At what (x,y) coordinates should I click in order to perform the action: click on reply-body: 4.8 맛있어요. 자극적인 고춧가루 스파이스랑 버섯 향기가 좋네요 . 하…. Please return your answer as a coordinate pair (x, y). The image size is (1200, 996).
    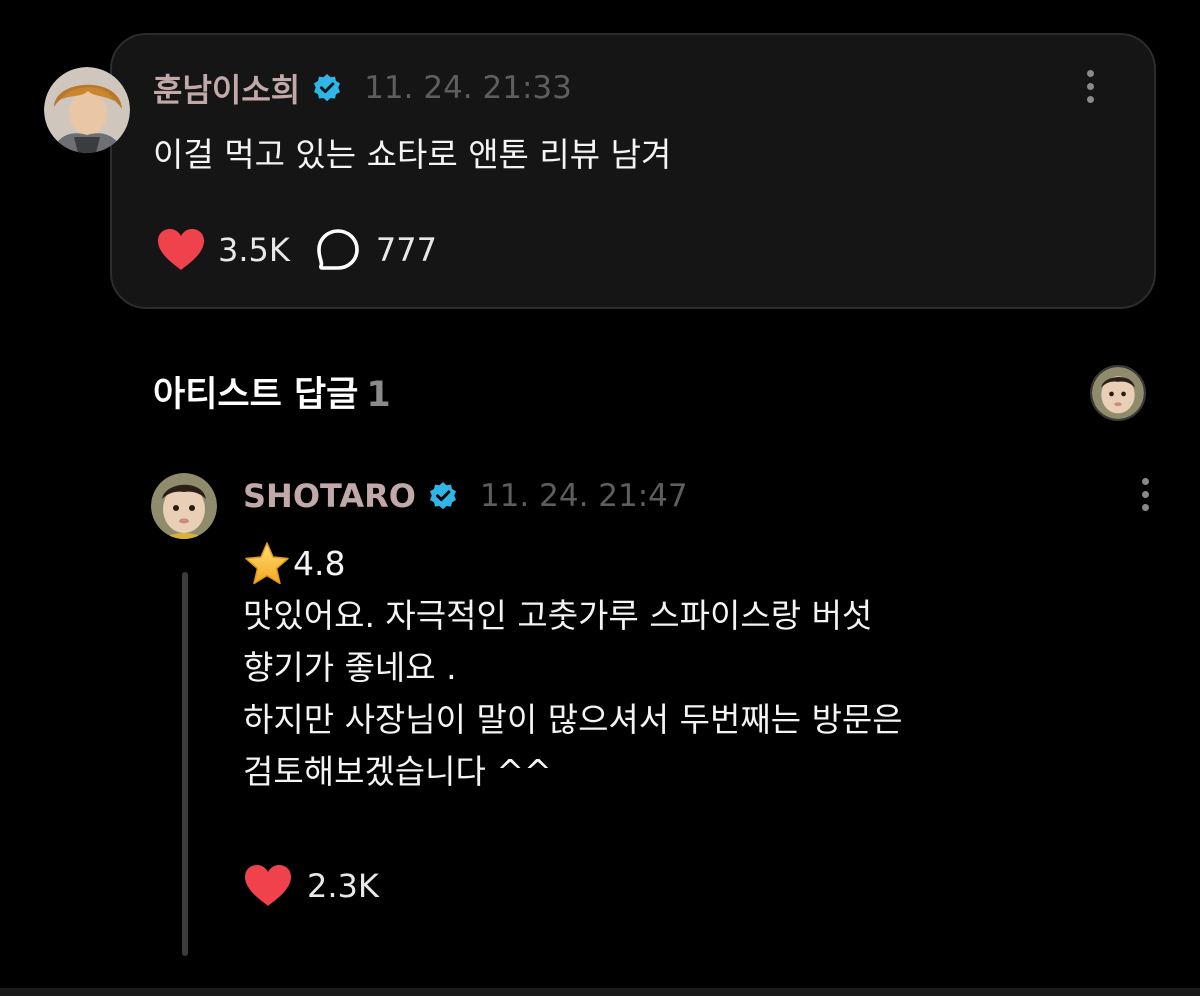
    Looking at the image, I should click on (573, 668).